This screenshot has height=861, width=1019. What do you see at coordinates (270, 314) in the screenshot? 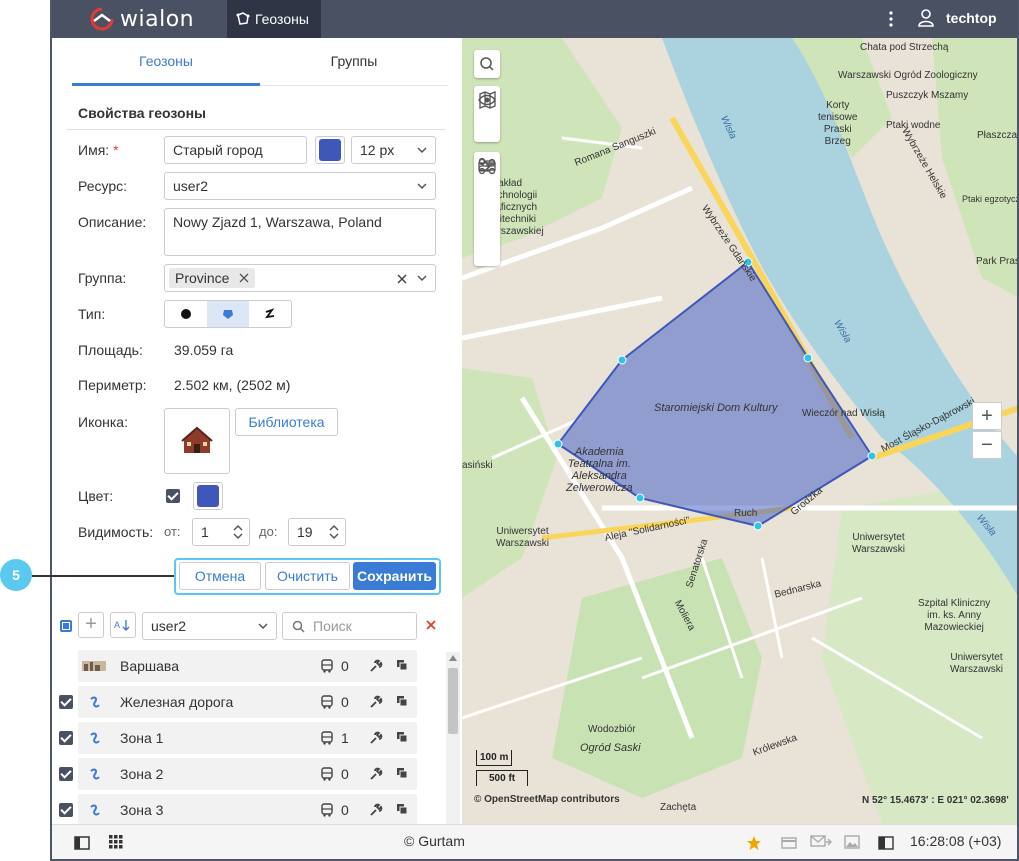
I see `type-line-button` at bounding box center [270, 314].